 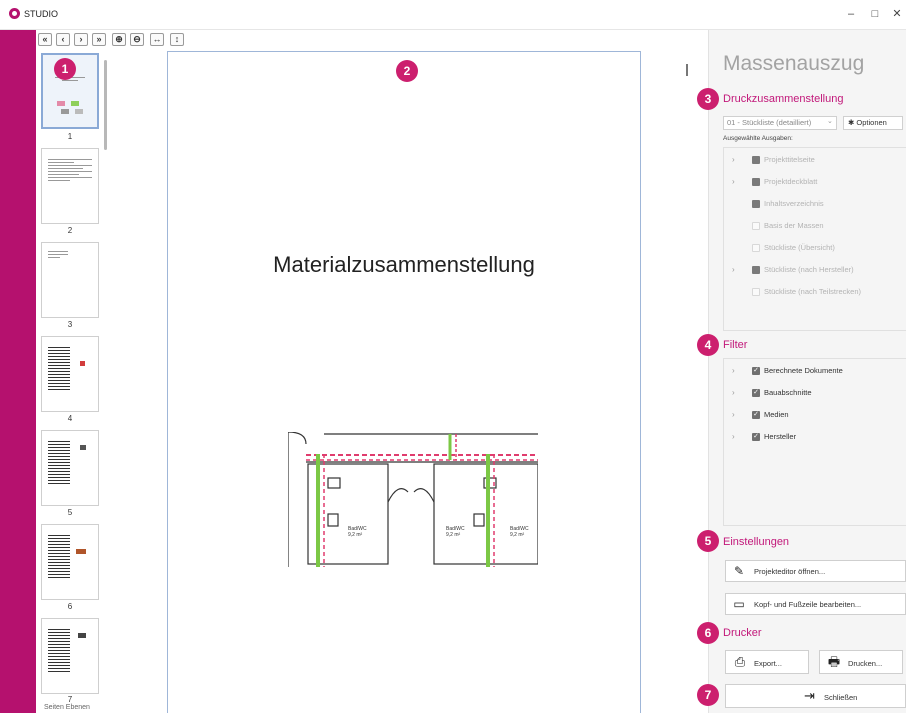 I want to click on section-heading-filter: Filter, so click(x=735, y=345).